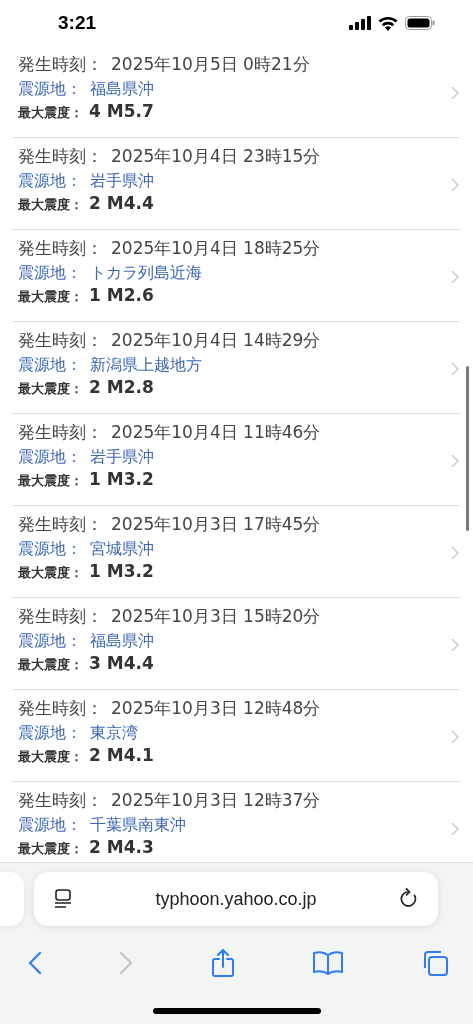  I want to click on quake-list-item: 発生時刻： 2025年10月4日 23時15分 震源地： 岩手県沖 最大震度： 2 M4.4, so click(236, 184).